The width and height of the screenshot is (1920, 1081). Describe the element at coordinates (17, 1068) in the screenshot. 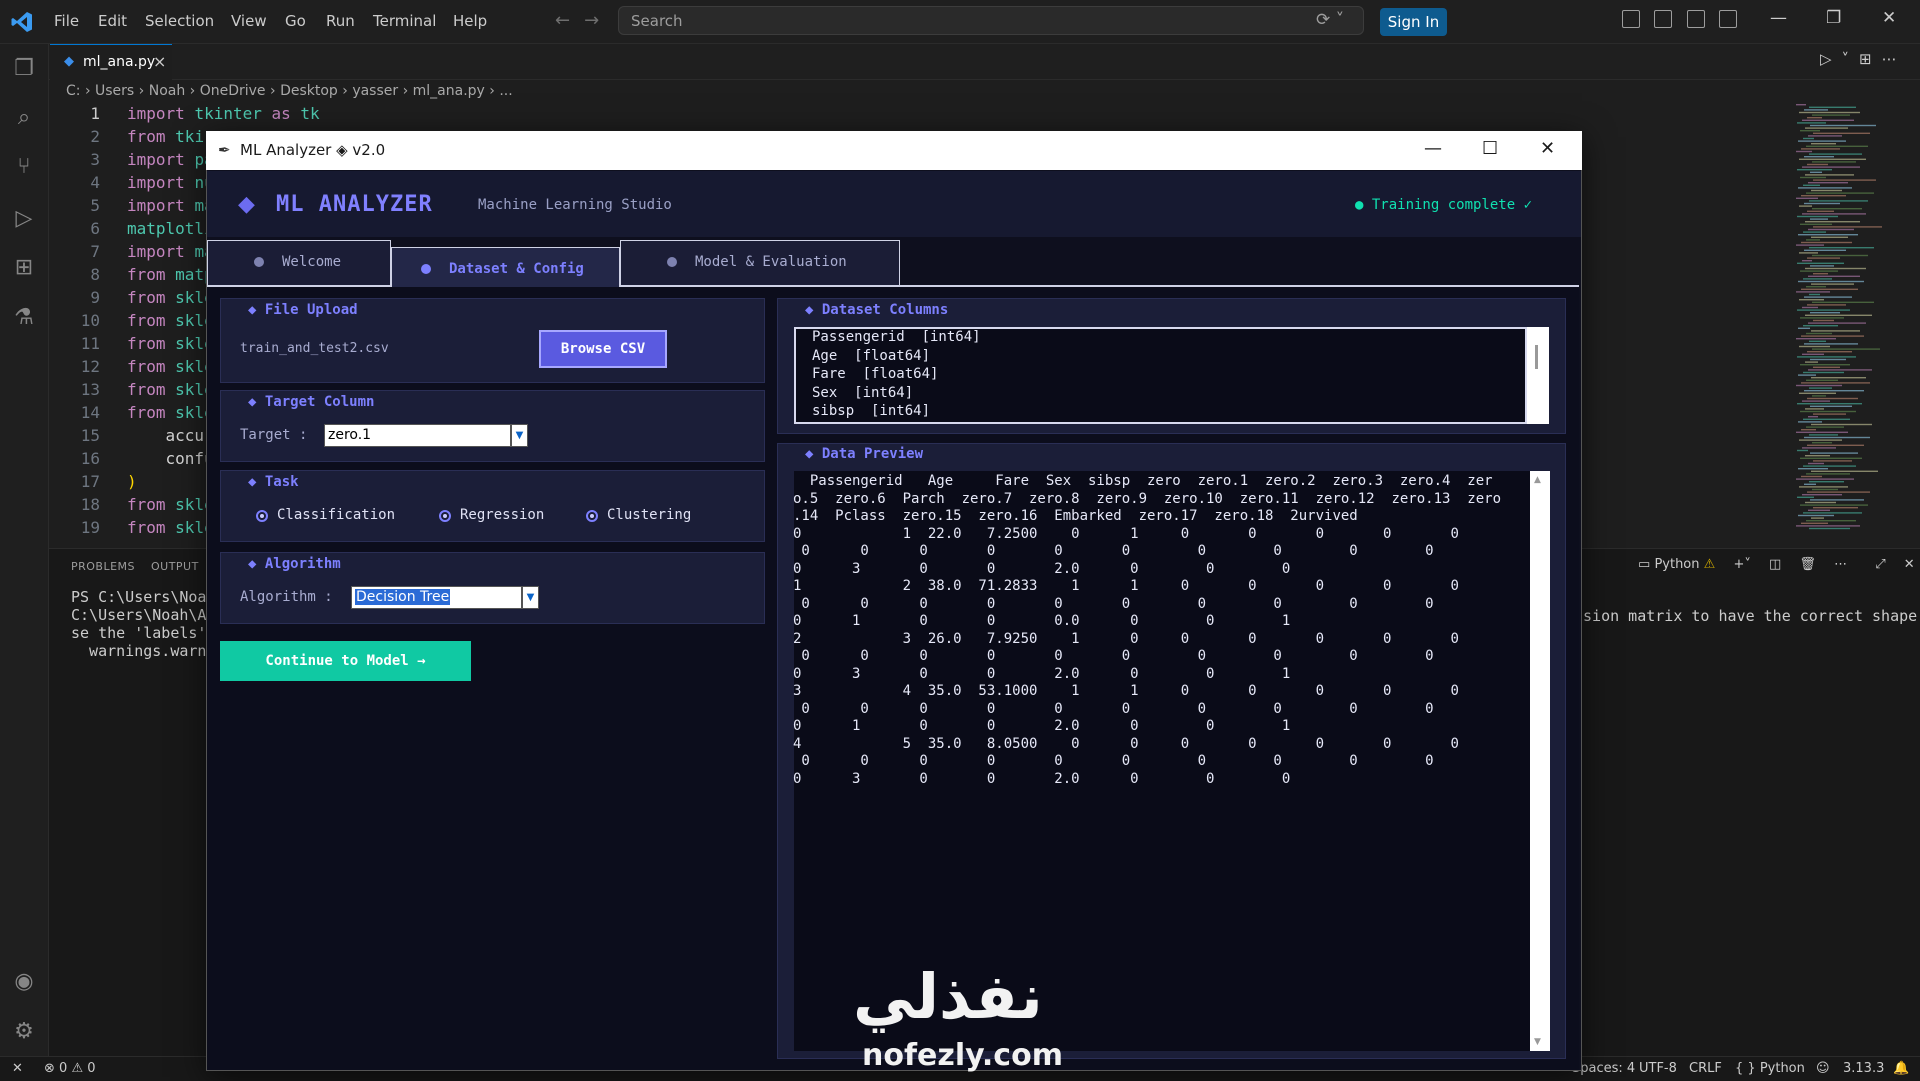

I see `remote-icon: ✕` at that location.